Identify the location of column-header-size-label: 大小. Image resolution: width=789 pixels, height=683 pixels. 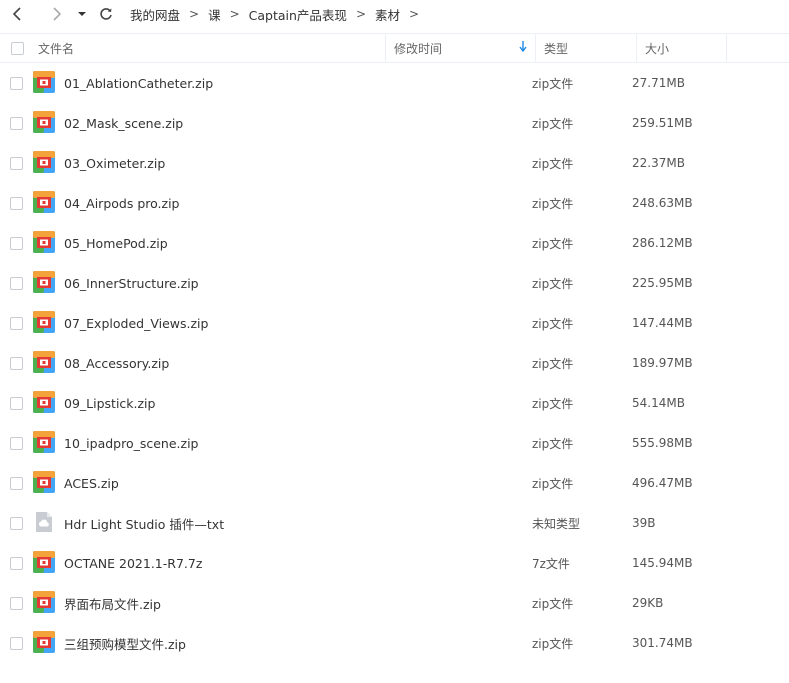
(657, 48).